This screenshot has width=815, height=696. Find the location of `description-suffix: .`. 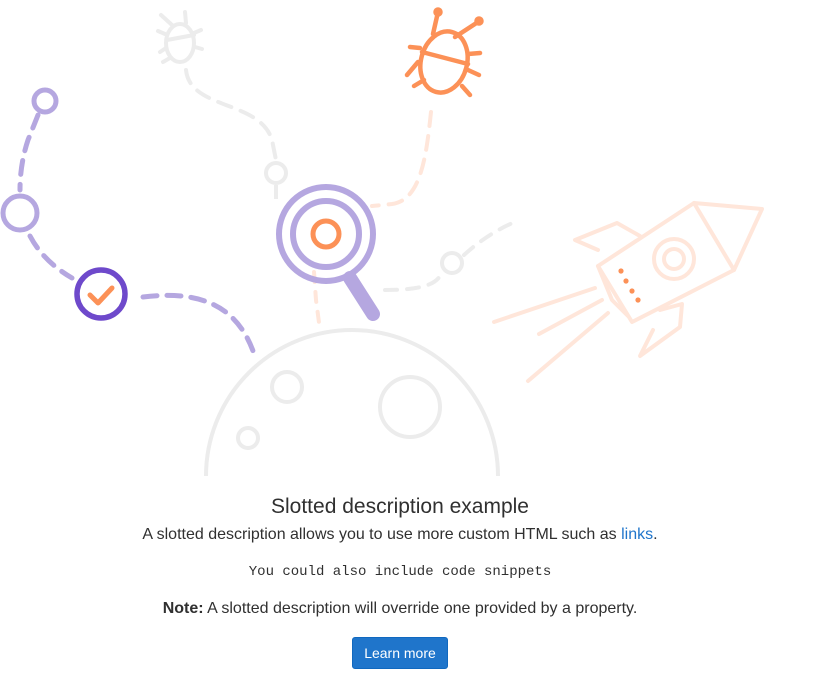

description-suffix: . is located at coordinates (655, 534).